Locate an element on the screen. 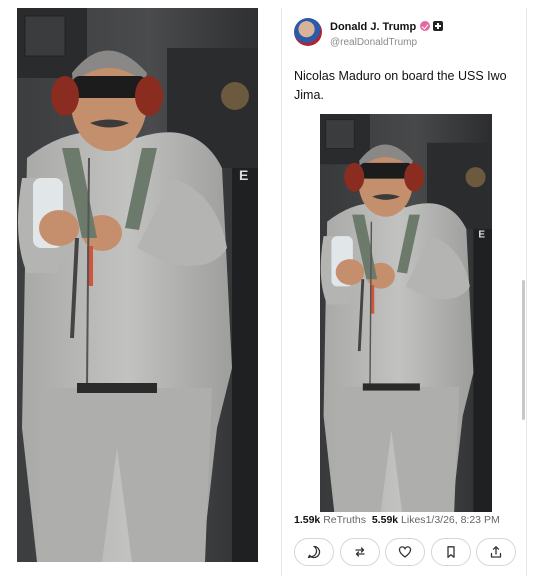  share-icon is located at coordinates (496, 552).